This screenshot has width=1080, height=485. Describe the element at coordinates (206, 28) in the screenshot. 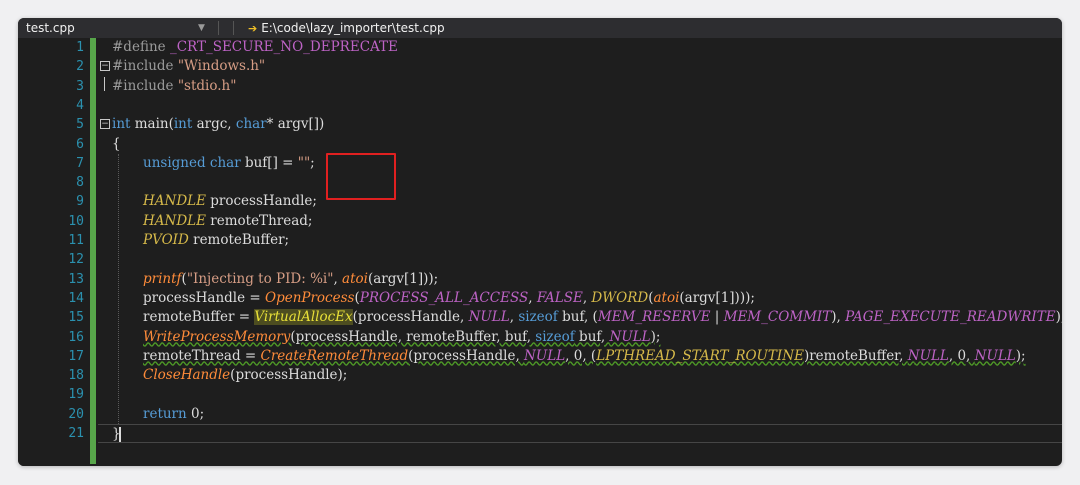

I see `chevron-down-icon: ▼` at that location.